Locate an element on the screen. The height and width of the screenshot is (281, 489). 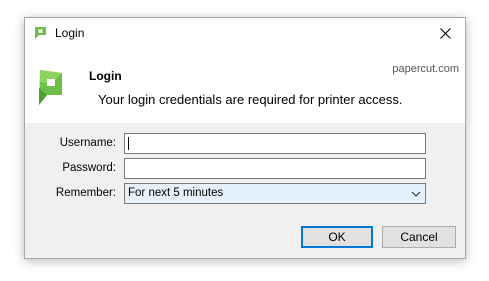
username-field-frame is located at coordinates (275, 143).